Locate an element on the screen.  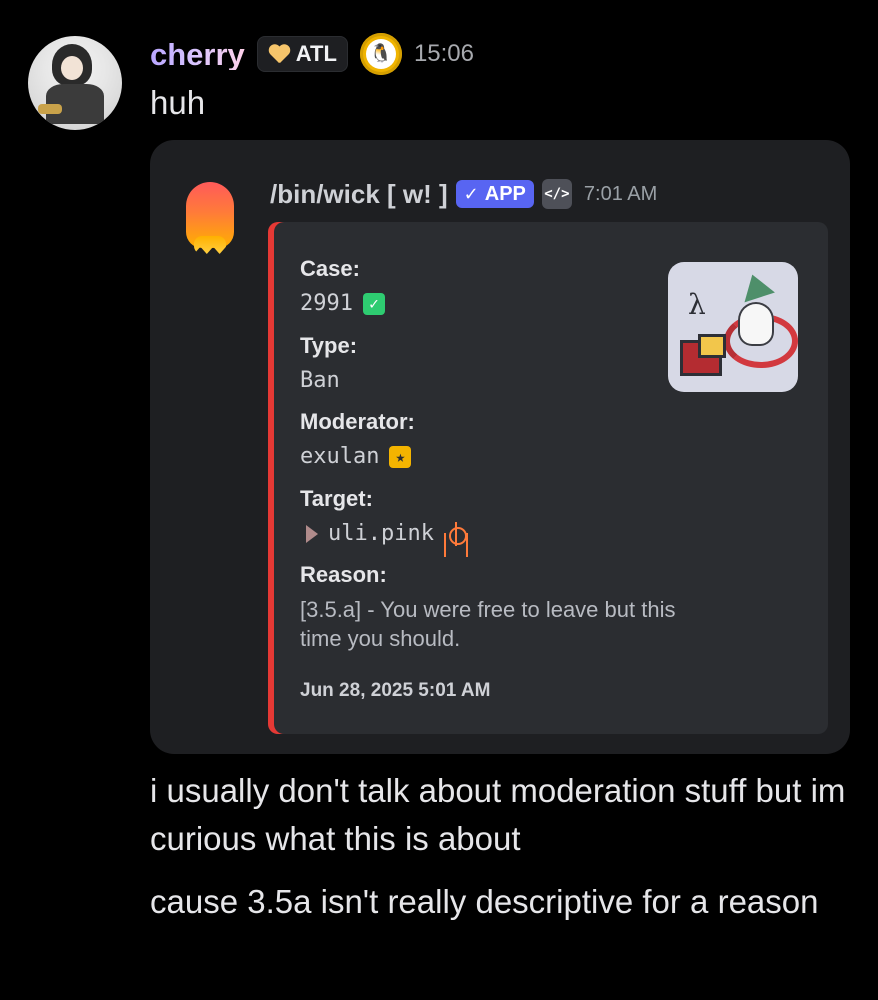
bot-timestamp: 7:01 AM is located at coordinates (620, 193).